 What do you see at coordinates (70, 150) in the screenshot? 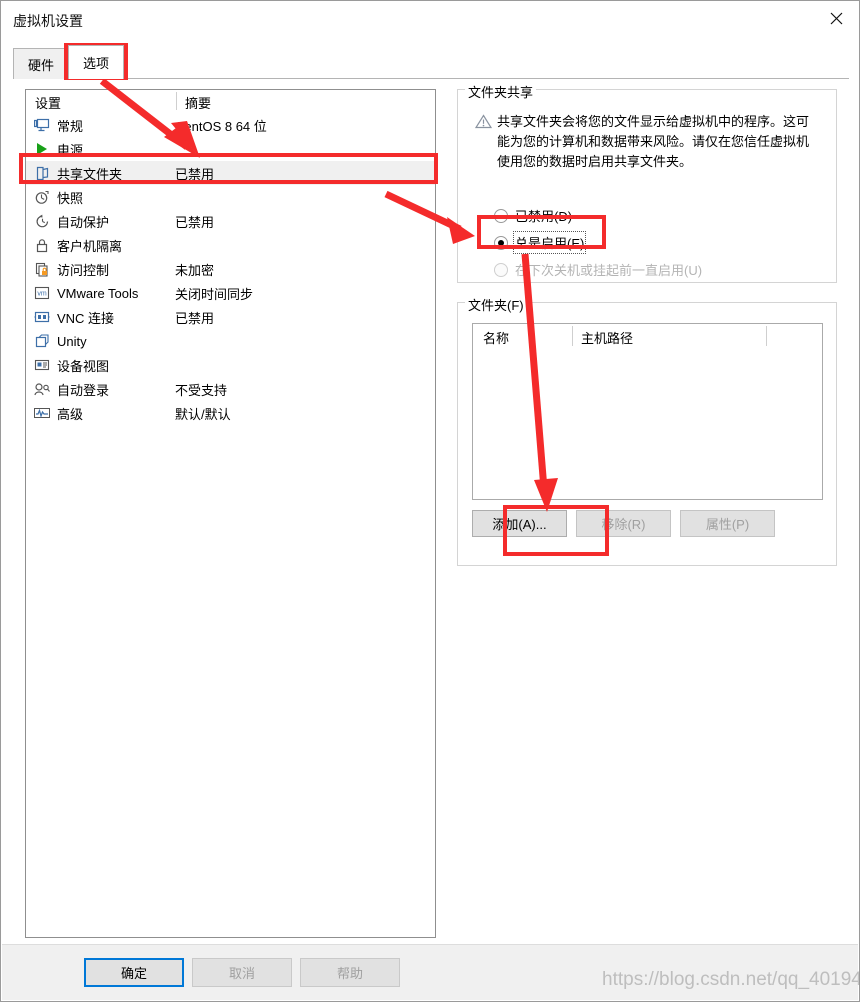
I see `list-item-label: 电源` at bounding box center [70, 150].